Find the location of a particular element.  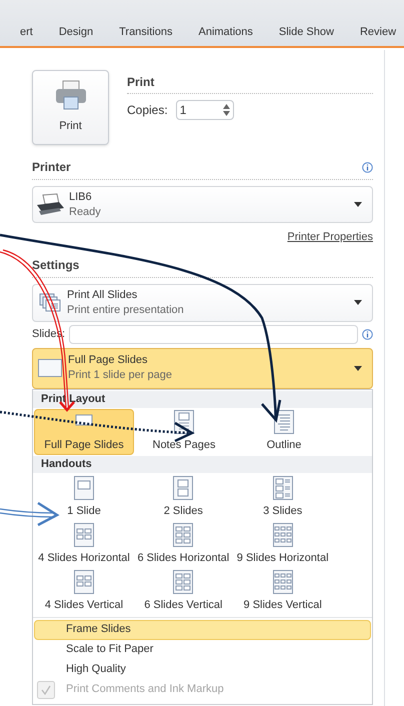

ribbon-tab: Review is located at coordinates (378, 32).